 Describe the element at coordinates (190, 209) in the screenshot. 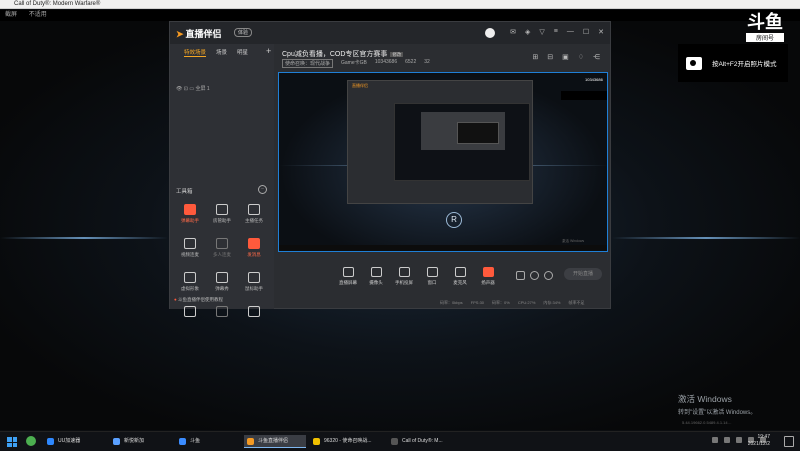

I see `danmu-icon` at that location.